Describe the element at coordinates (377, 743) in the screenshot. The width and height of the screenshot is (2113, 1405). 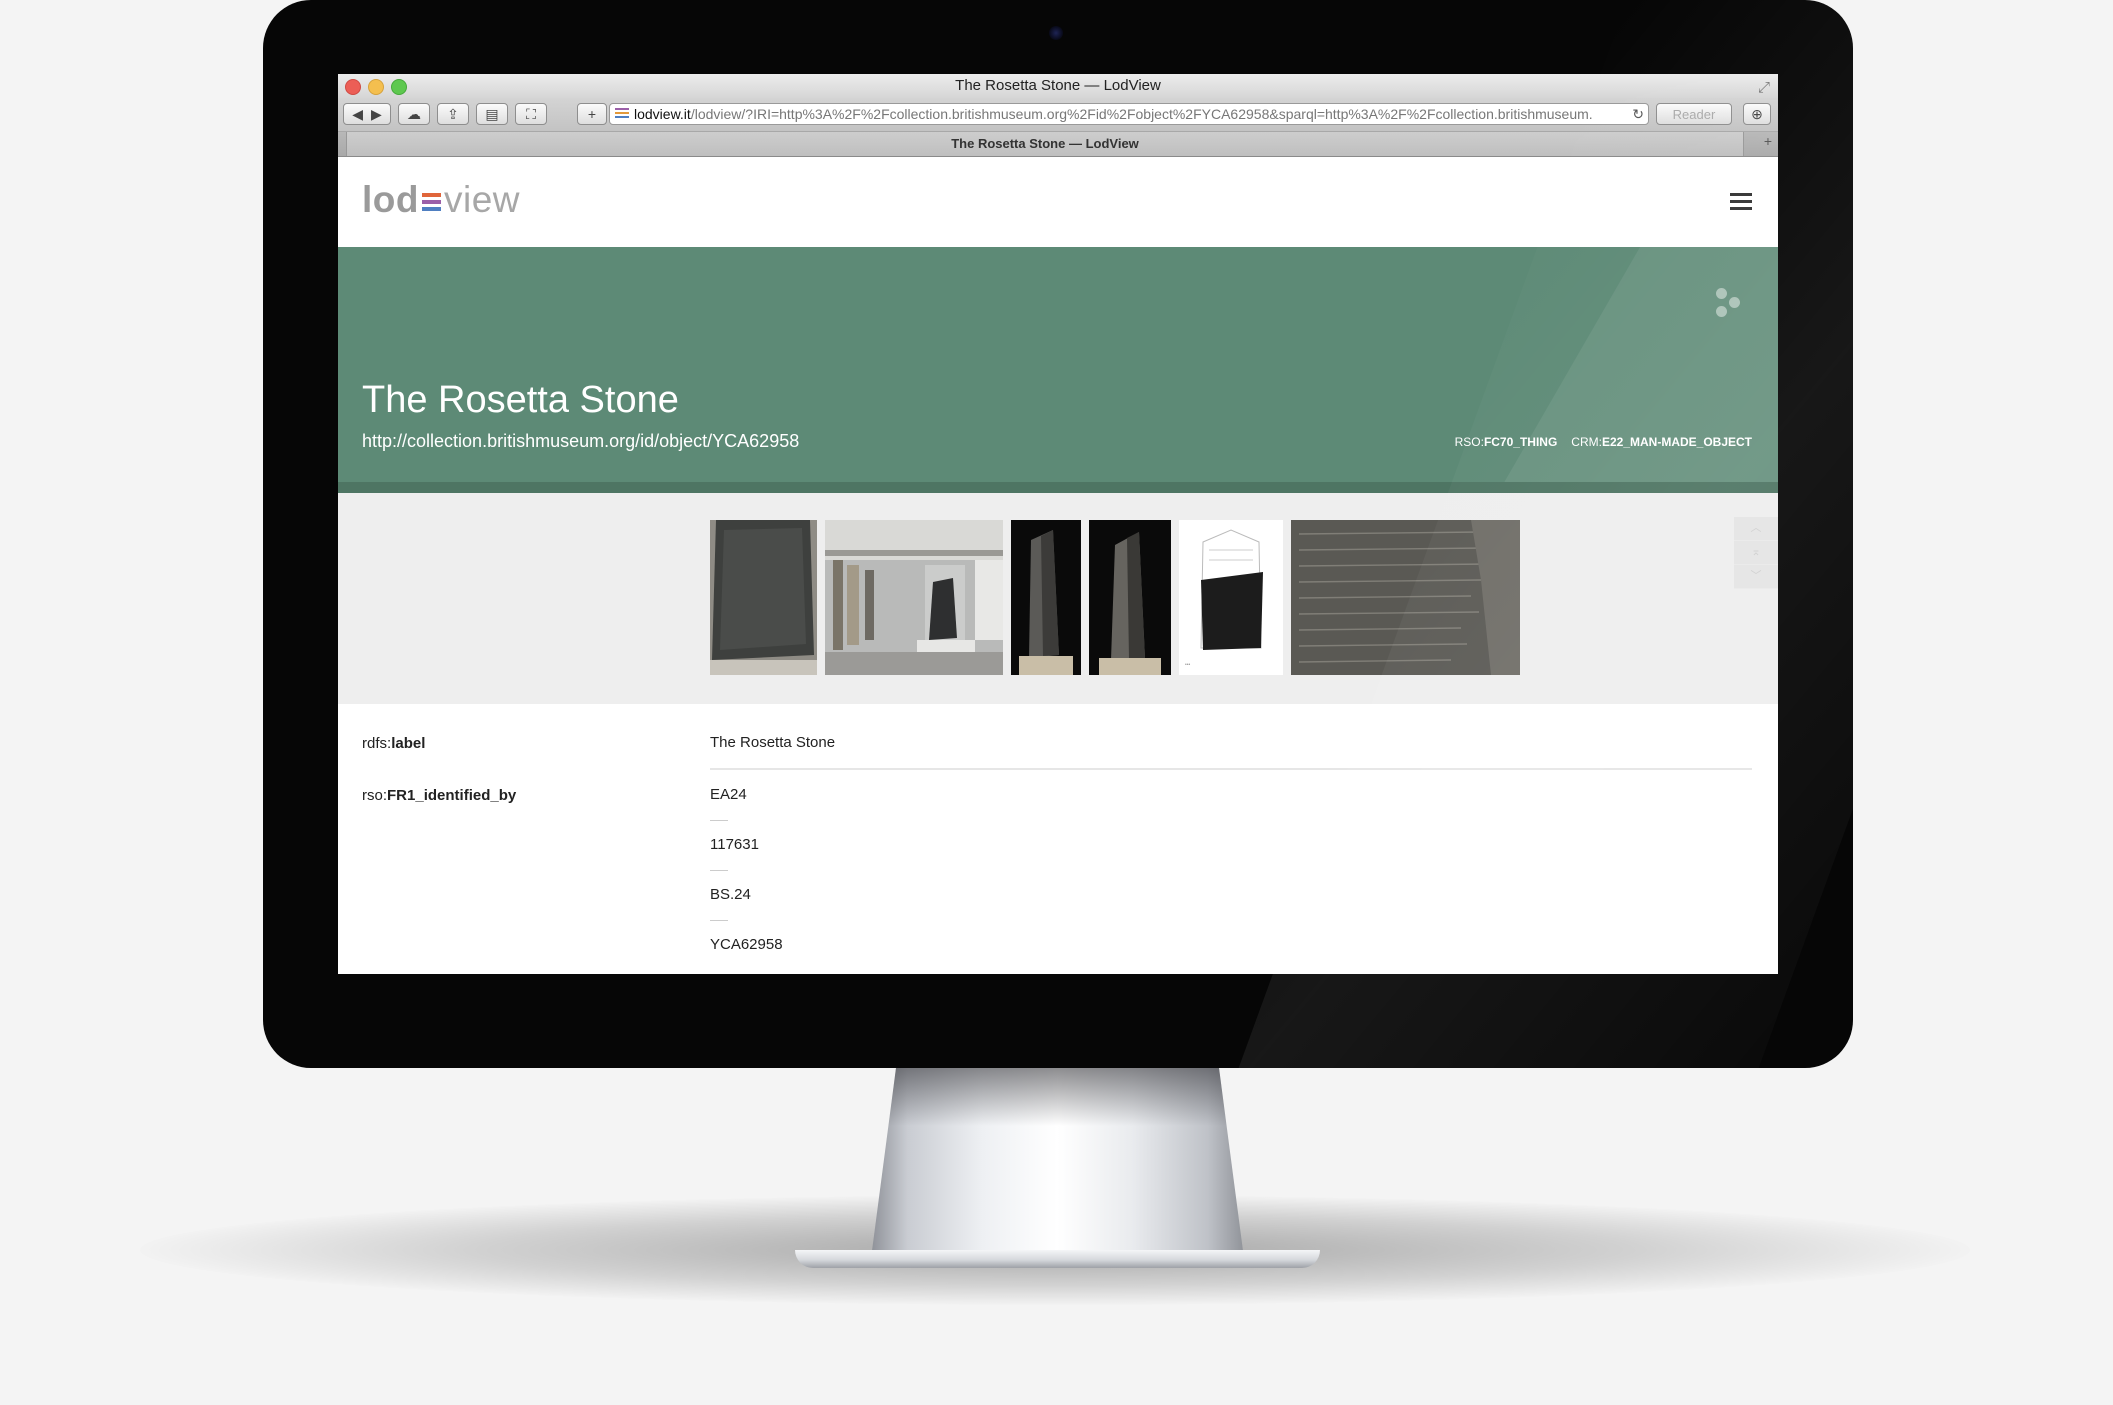
I see `property-prefix: rdfs:` at that location.